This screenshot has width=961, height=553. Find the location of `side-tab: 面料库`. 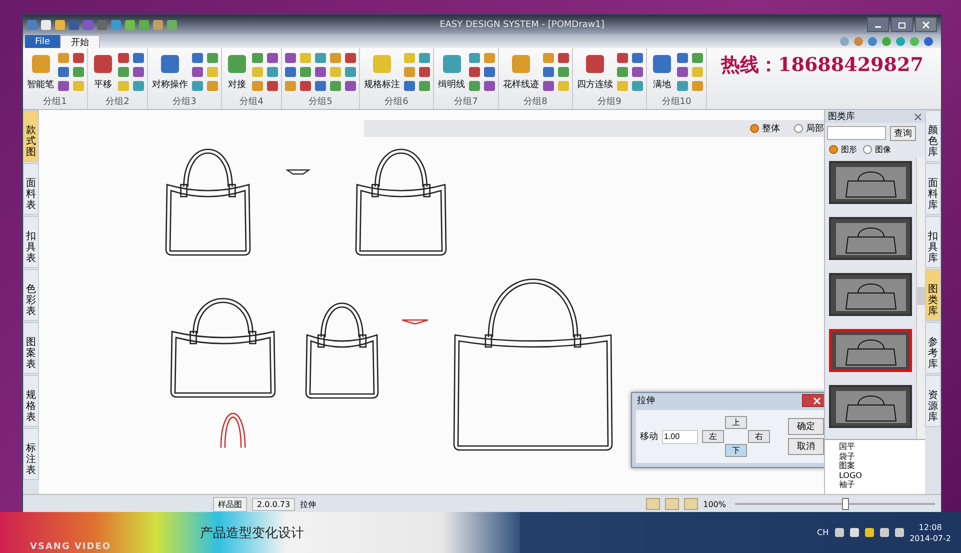

side-tab: 面料库 is located at coordinates (933, 189).